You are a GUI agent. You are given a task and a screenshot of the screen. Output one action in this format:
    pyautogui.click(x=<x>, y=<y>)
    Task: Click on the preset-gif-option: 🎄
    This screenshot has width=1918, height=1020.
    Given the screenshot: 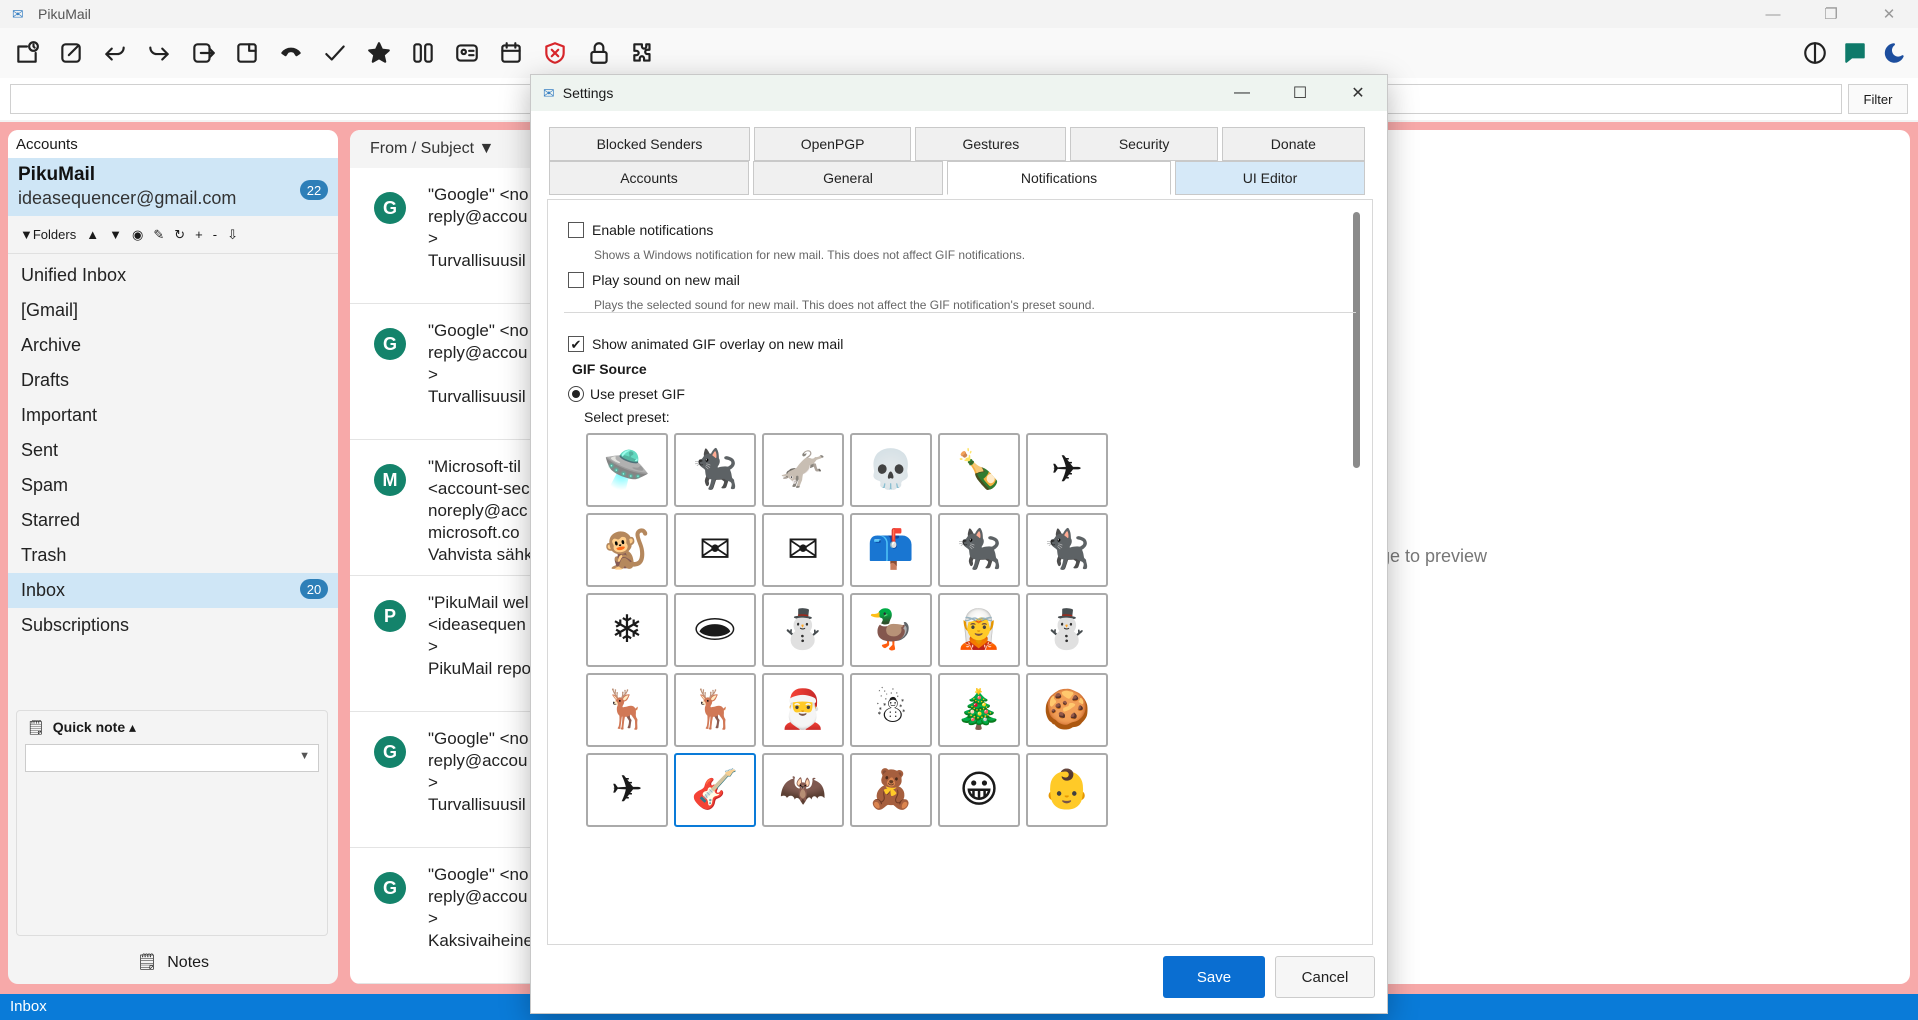 What is the action you would take?
    pyautogui.click(x=979, y=710)
    